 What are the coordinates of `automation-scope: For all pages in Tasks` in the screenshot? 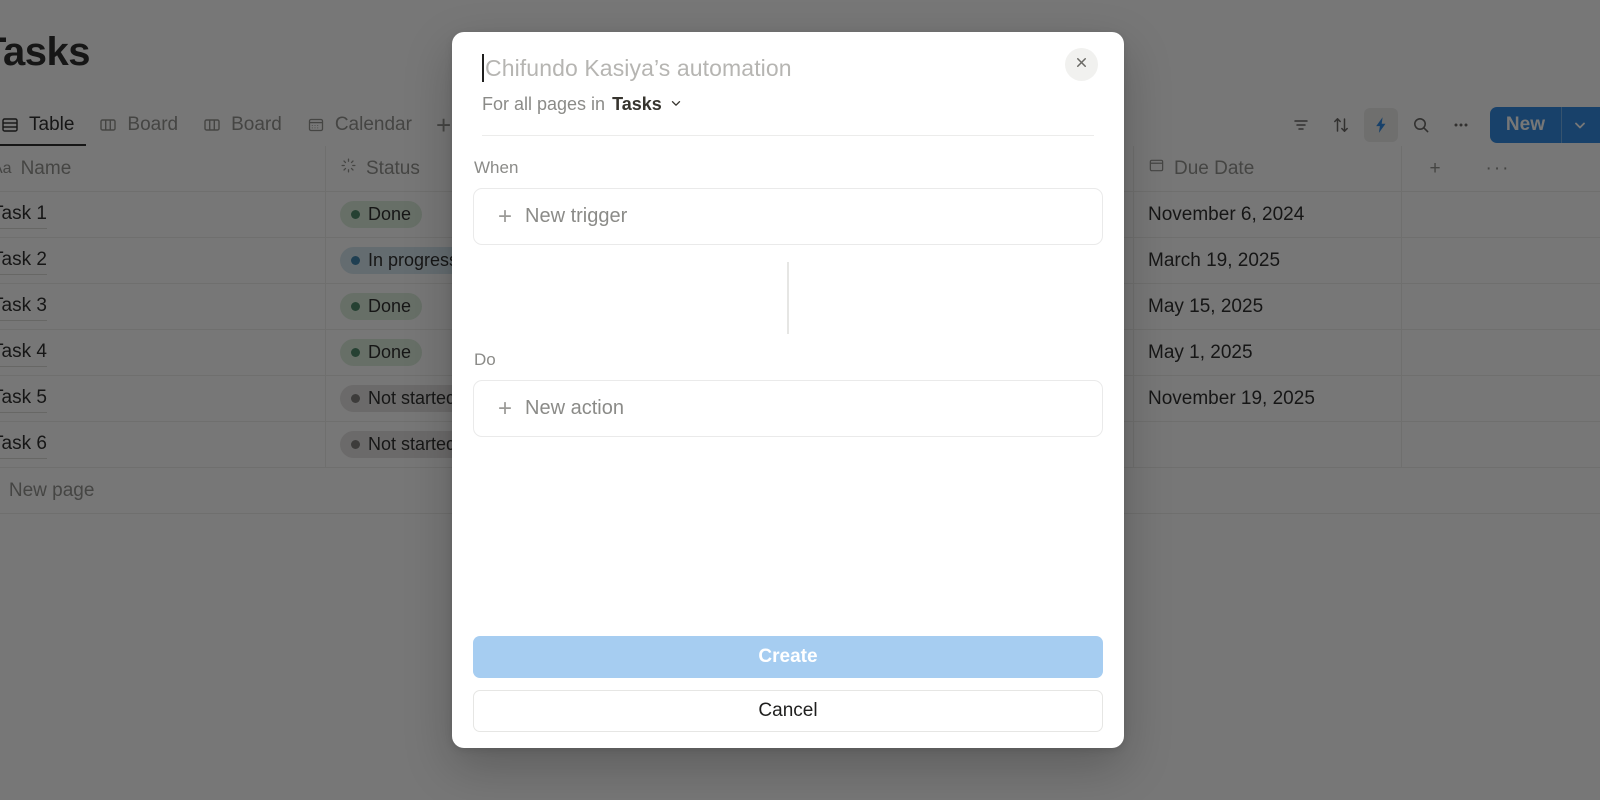 It's located at (788, 104).